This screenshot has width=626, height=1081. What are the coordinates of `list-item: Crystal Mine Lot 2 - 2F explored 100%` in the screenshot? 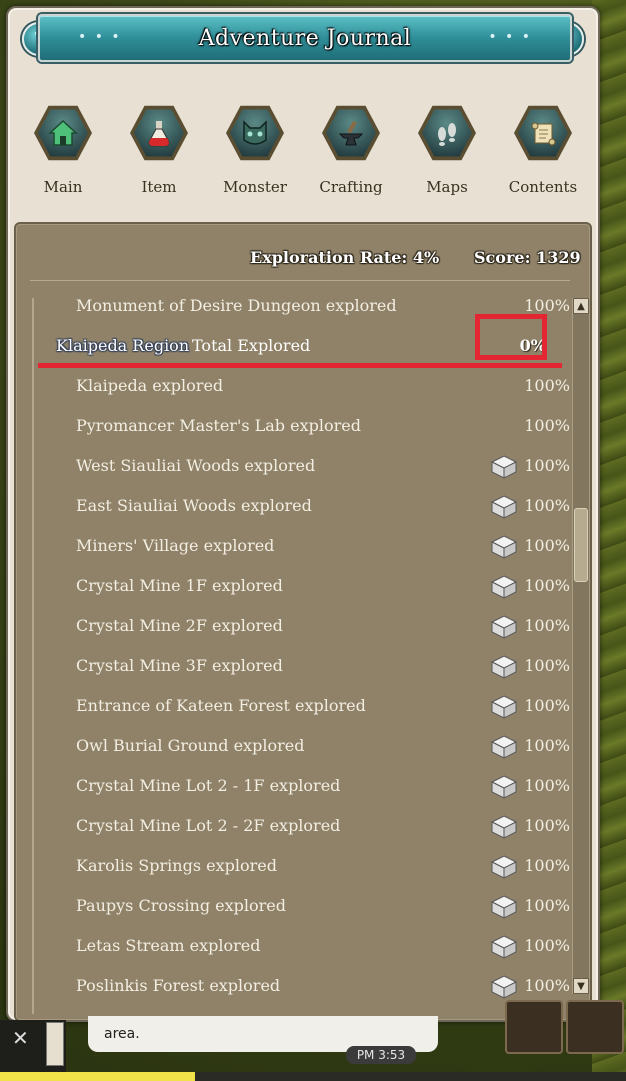 It's located at (302, 828).